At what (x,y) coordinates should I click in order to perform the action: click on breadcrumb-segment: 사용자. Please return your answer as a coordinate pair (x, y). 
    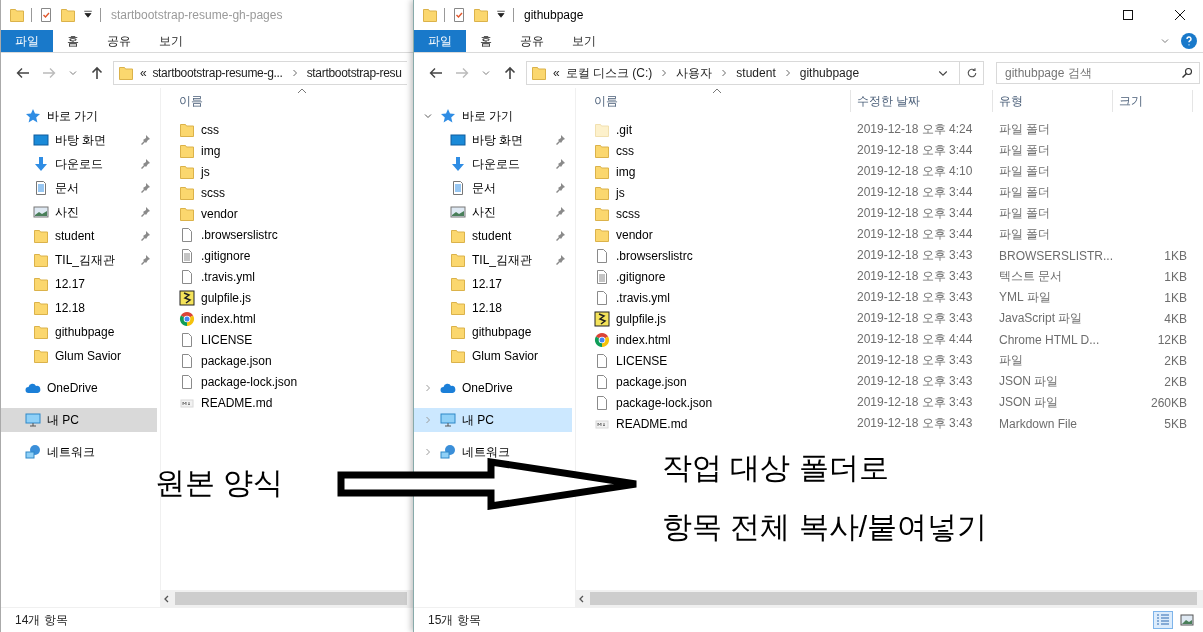
    Looking at the image, I should click on (694, 73).